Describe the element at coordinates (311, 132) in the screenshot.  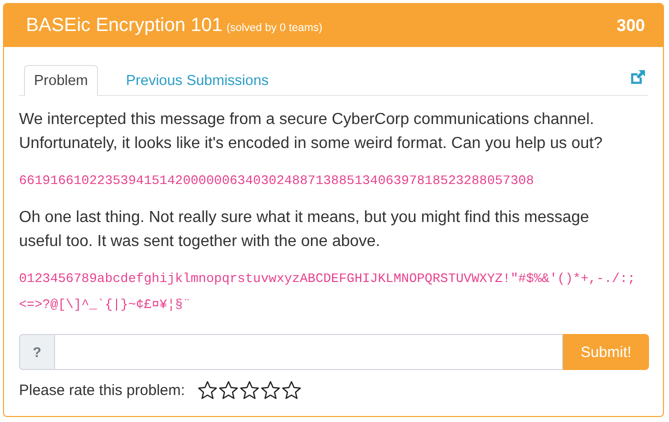
I see `paragraph: We intercepted this message from a secure CyberCorp communications channel. Unfortunately, it looks like it's encoded in some weird format. Can you help us out?` at that location.